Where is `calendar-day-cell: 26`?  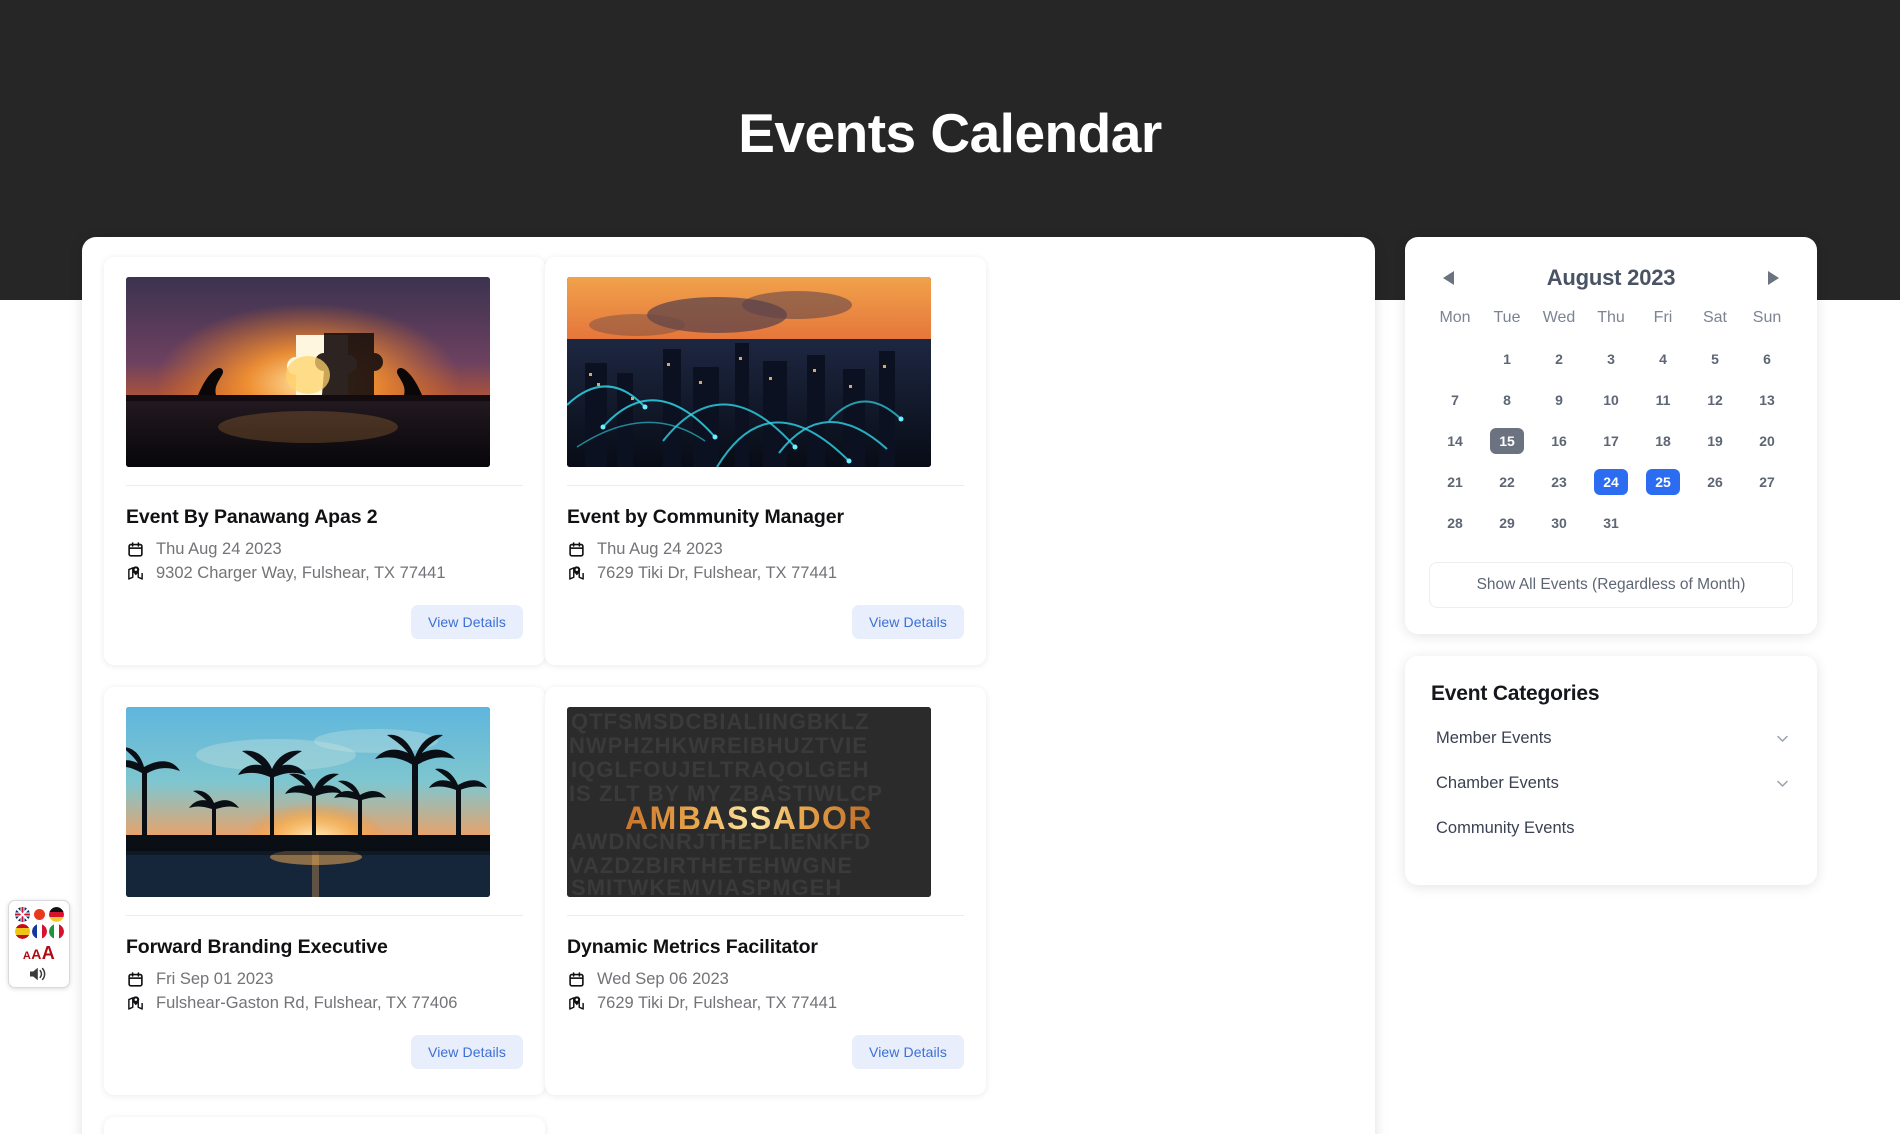 calendar-day-cell: 26 is located at coordinates (1715, 482).